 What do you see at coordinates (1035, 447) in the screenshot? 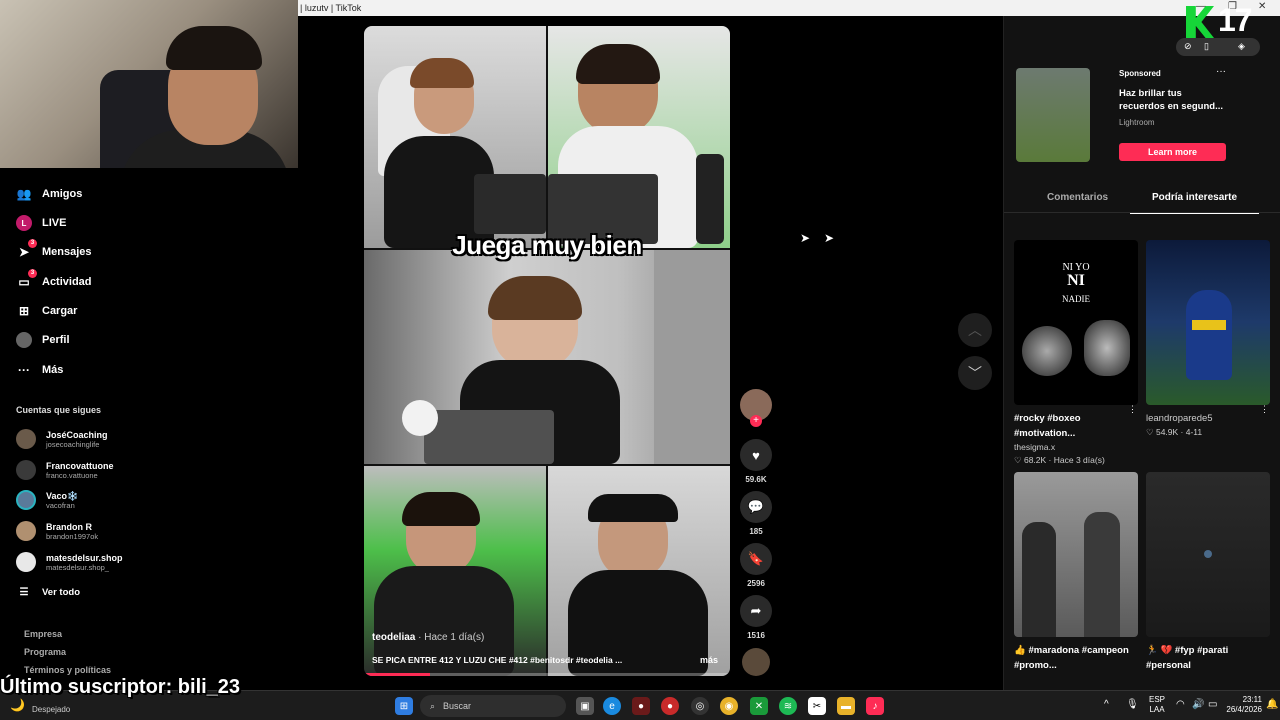
I see `video-author: thesigma.x` at bounding box center [1035, 447].